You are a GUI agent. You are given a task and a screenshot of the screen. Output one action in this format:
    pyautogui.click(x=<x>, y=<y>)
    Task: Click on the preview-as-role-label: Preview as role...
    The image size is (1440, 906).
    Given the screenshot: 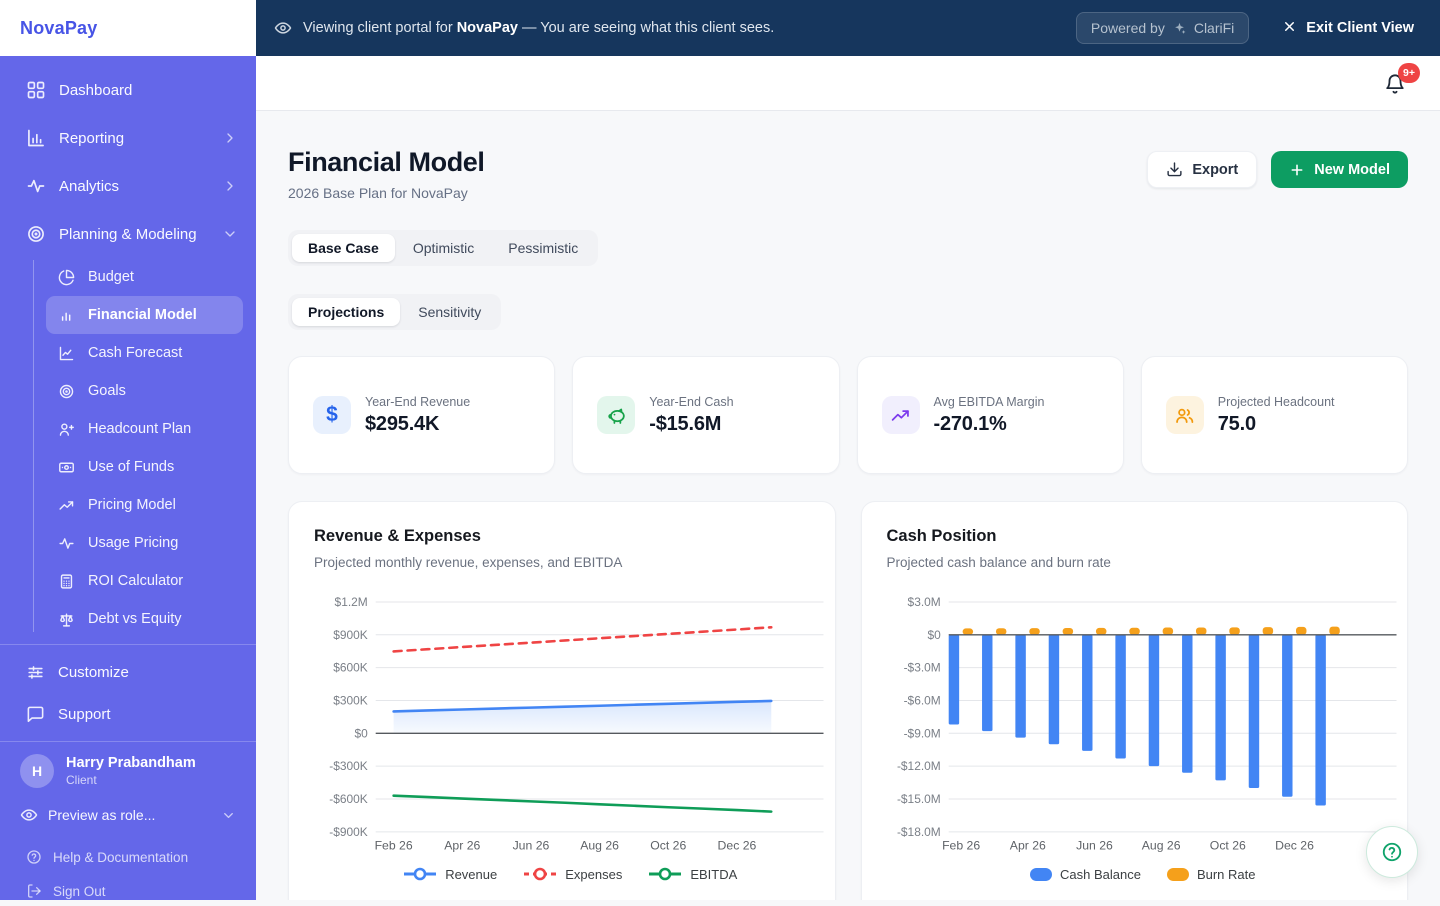 What is the action you would take?
    pyautogui.click(x=101, y=815)
    